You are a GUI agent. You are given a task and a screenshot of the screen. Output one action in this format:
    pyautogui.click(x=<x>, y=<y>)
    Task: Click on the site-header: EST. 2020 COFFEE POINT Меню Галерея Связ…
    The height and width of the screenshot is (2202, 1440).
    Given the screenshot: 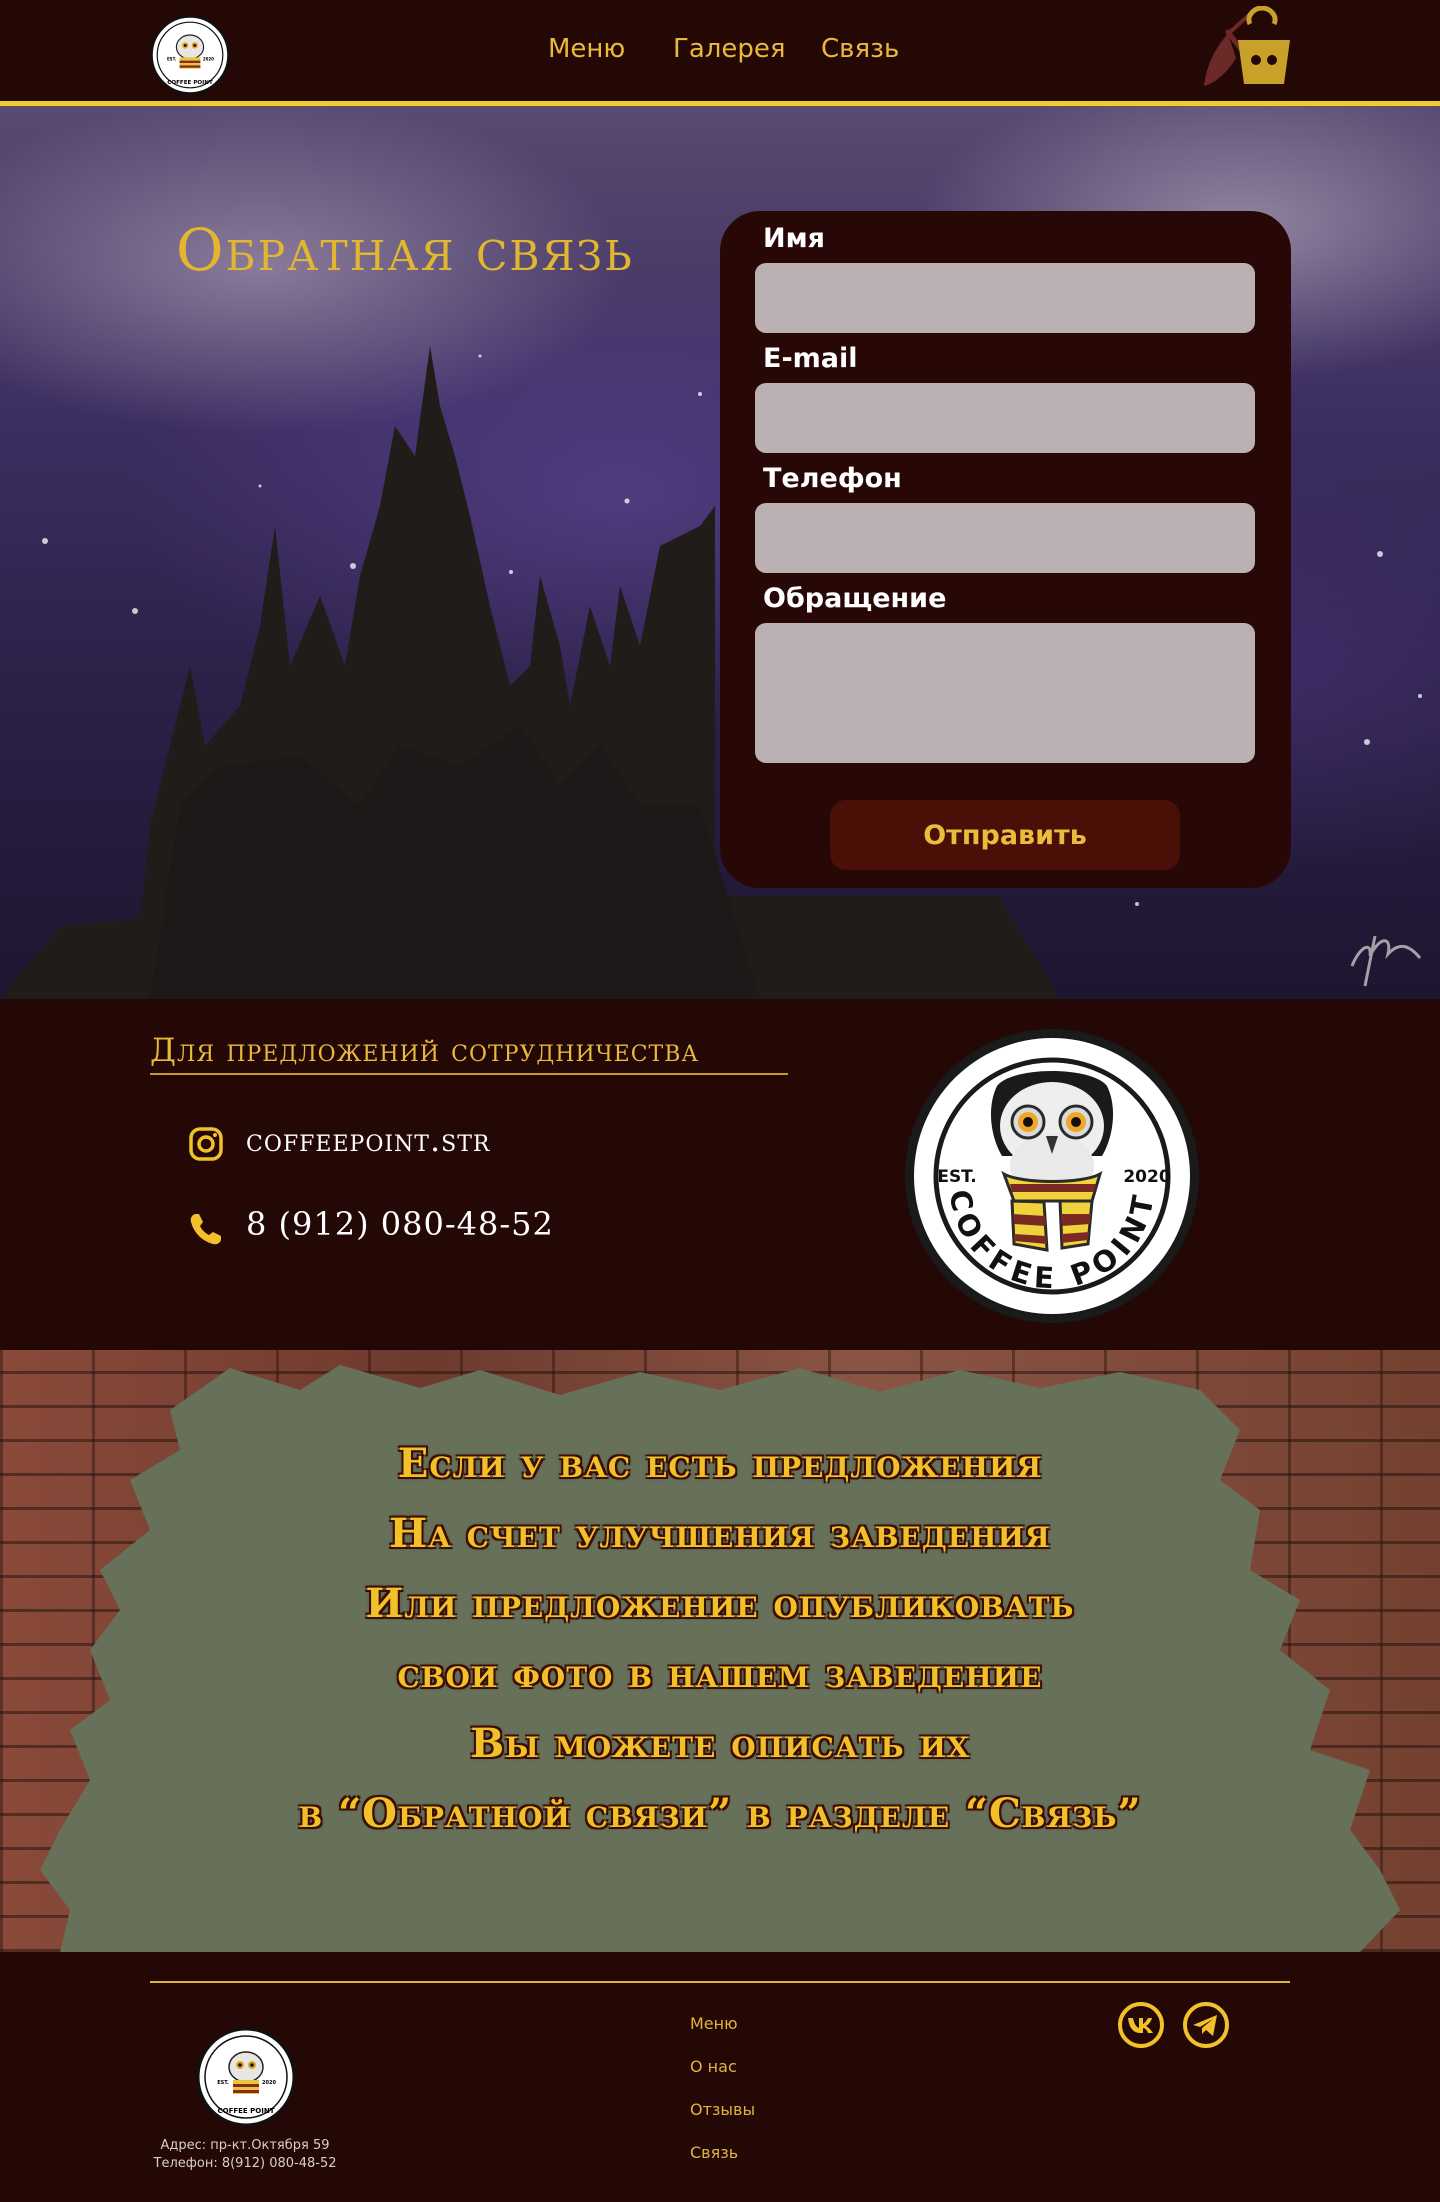 What is the action you would take?
    pyautogui.click(x=720, y=53)
    